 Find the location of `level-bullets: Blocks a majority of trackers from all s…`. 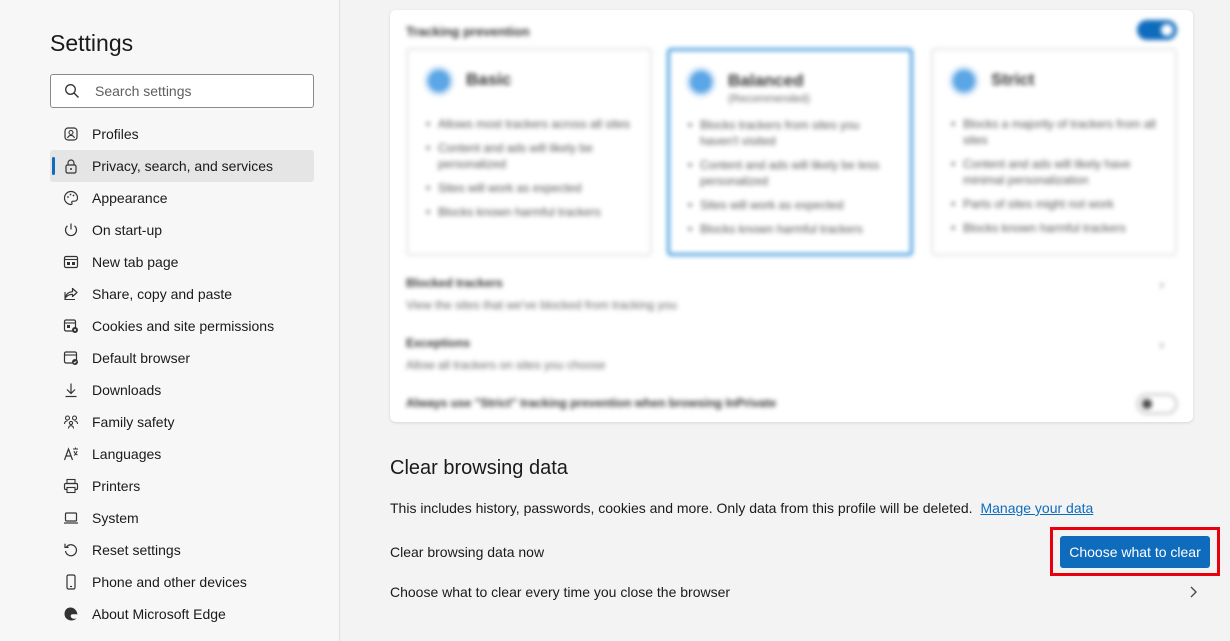

level-bullets: Blocks a majority of trackers from all s… is located at coordinates (1056, 180).